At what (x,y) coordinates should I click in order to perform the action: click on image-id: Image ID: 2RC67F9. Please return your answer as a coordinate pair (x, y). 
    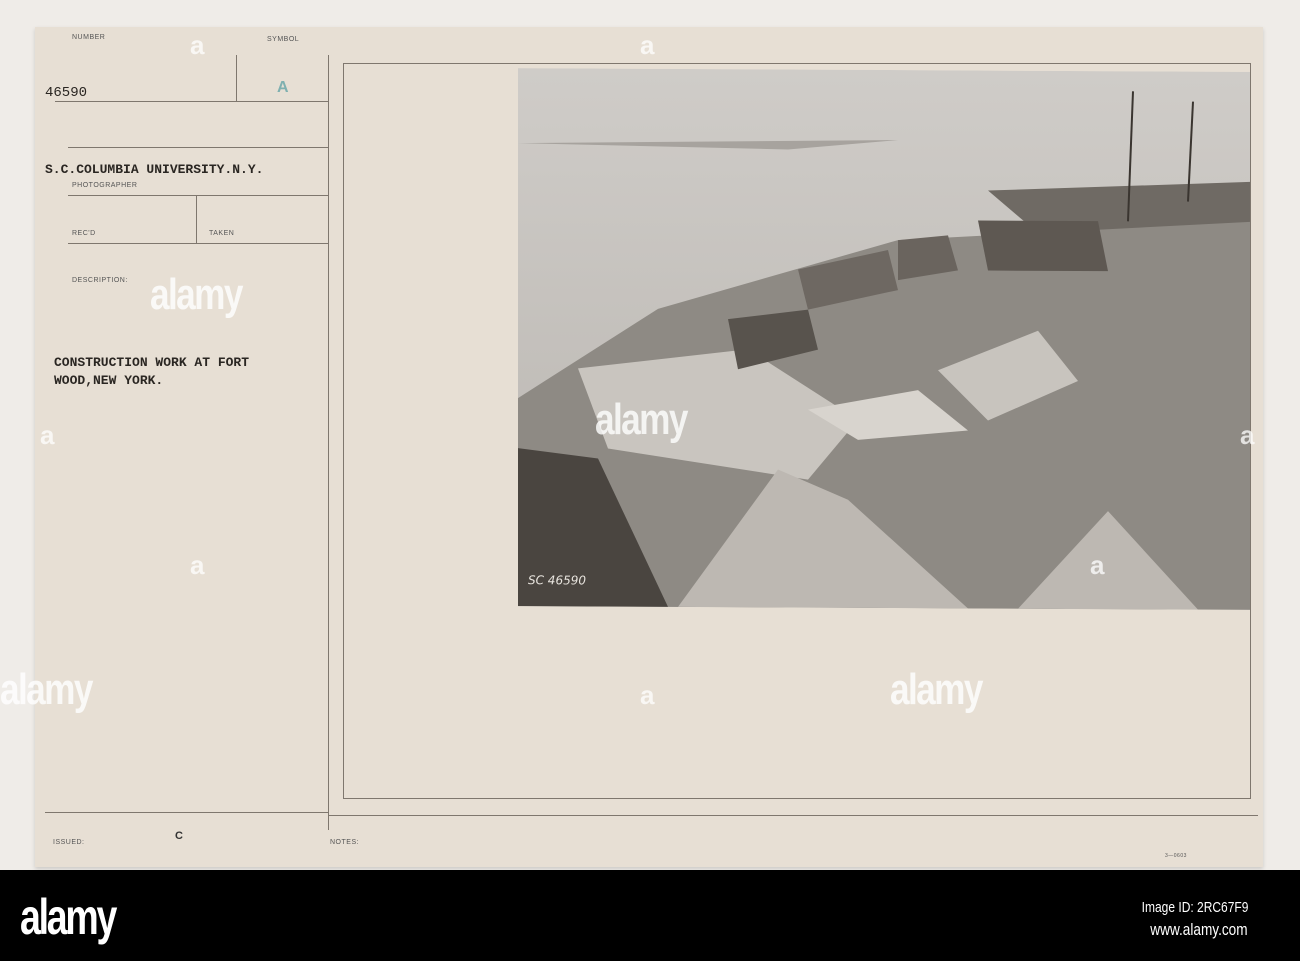
    Looking at the image, I should click on (1194, 907).